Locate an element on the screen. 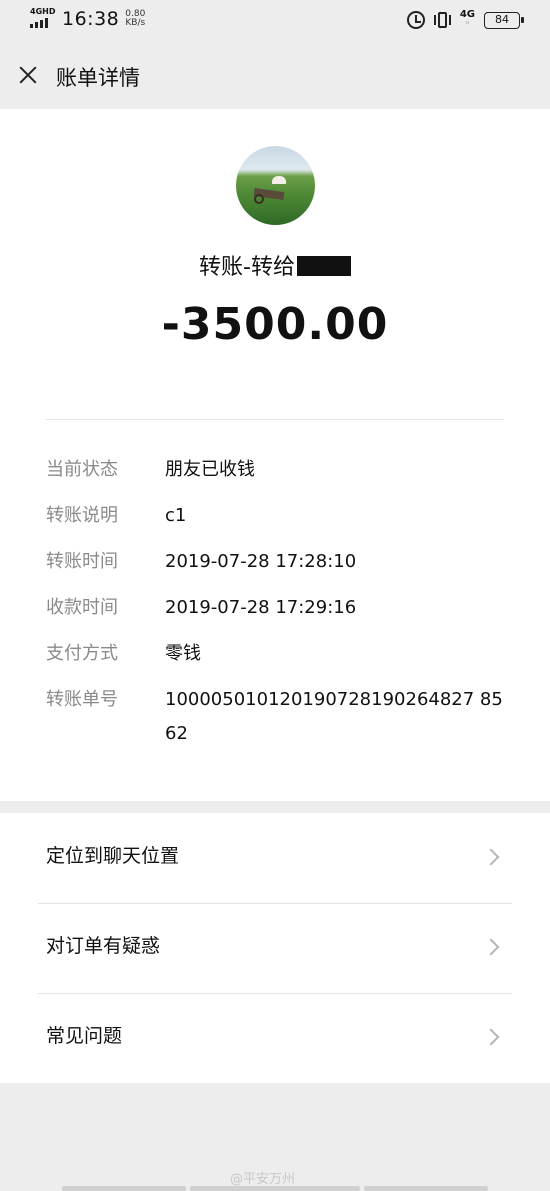  network-speed: 0.80 KB/s is located at coordinates (135, 19).